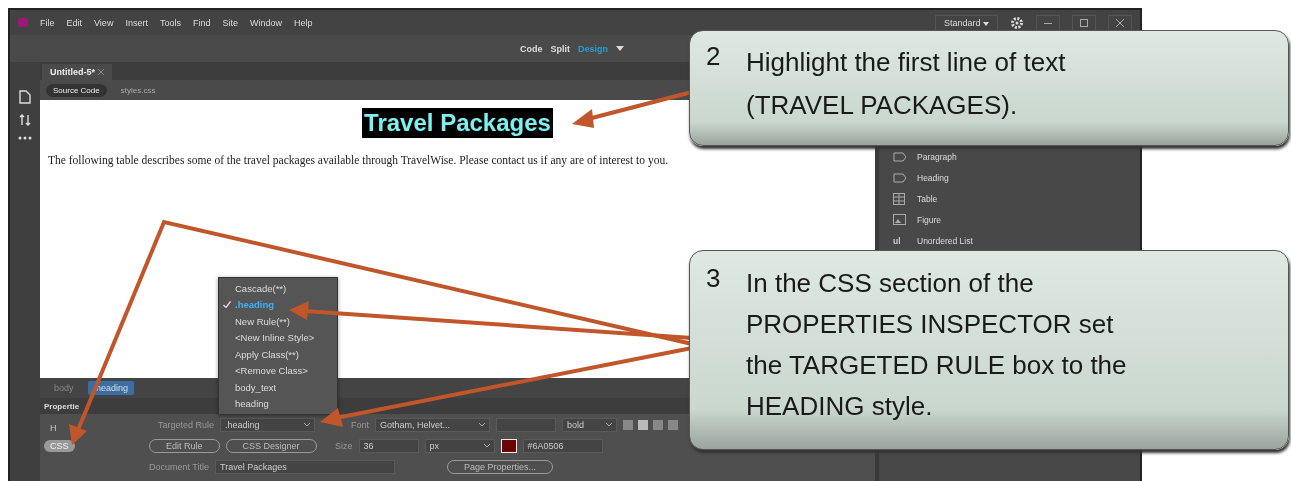 The height and width of the screenshot is (481, 1291). What do you see at coordinates (560, 48) in the screenshot?
I see `view-tab: Split` at bounding box center [560, 48].